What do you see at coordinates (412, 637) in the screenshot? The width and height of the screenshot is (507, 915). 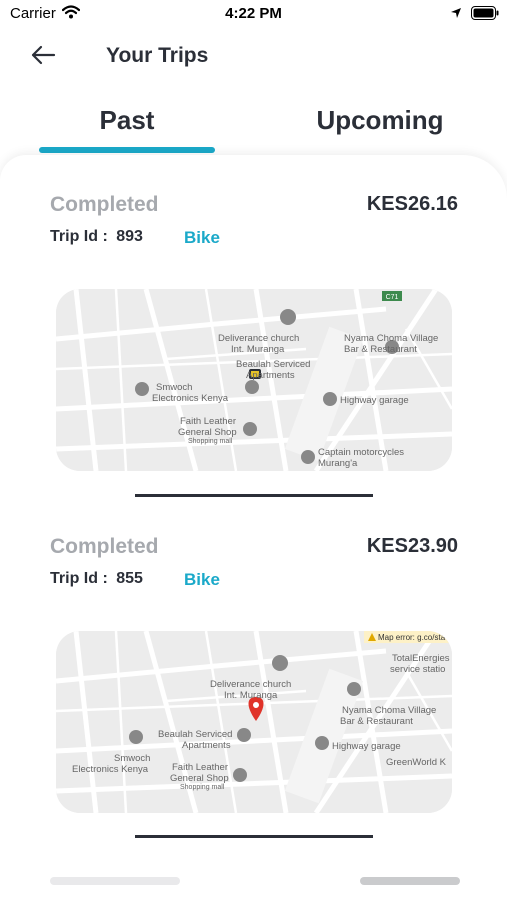 I see `map-error-banner: Map error: g.co/sta` at bounding box center [412, 637].